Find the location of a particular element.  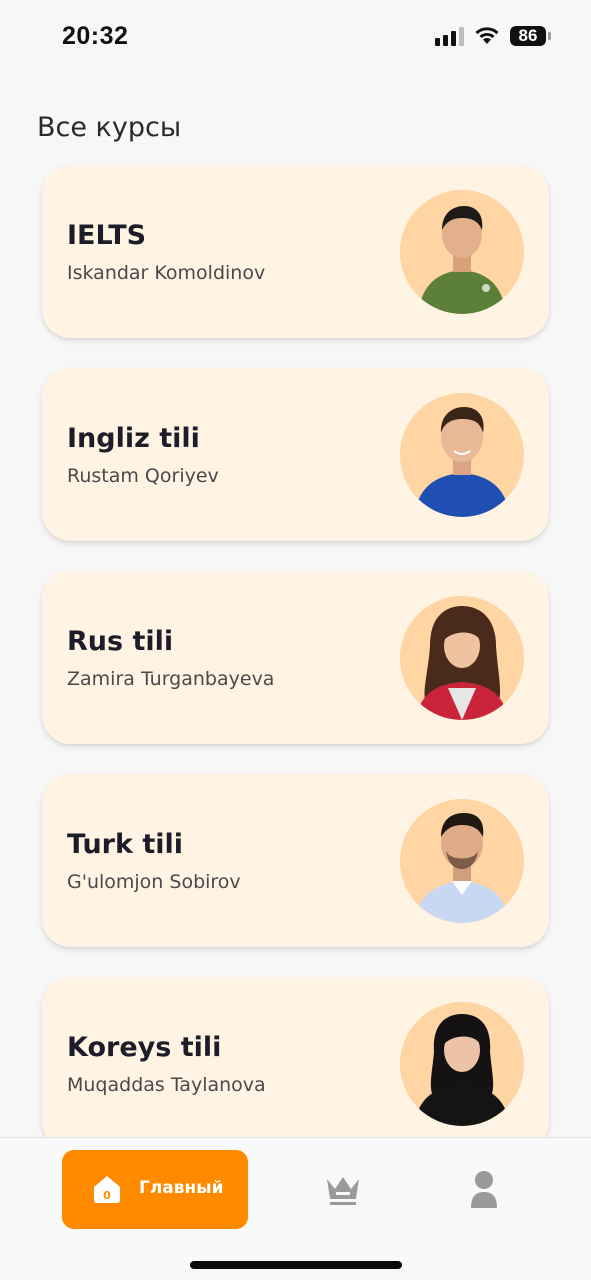

course-card-rus-tili: Rus tili Zamira Turganbayeva is located at coordinates (295, 657).